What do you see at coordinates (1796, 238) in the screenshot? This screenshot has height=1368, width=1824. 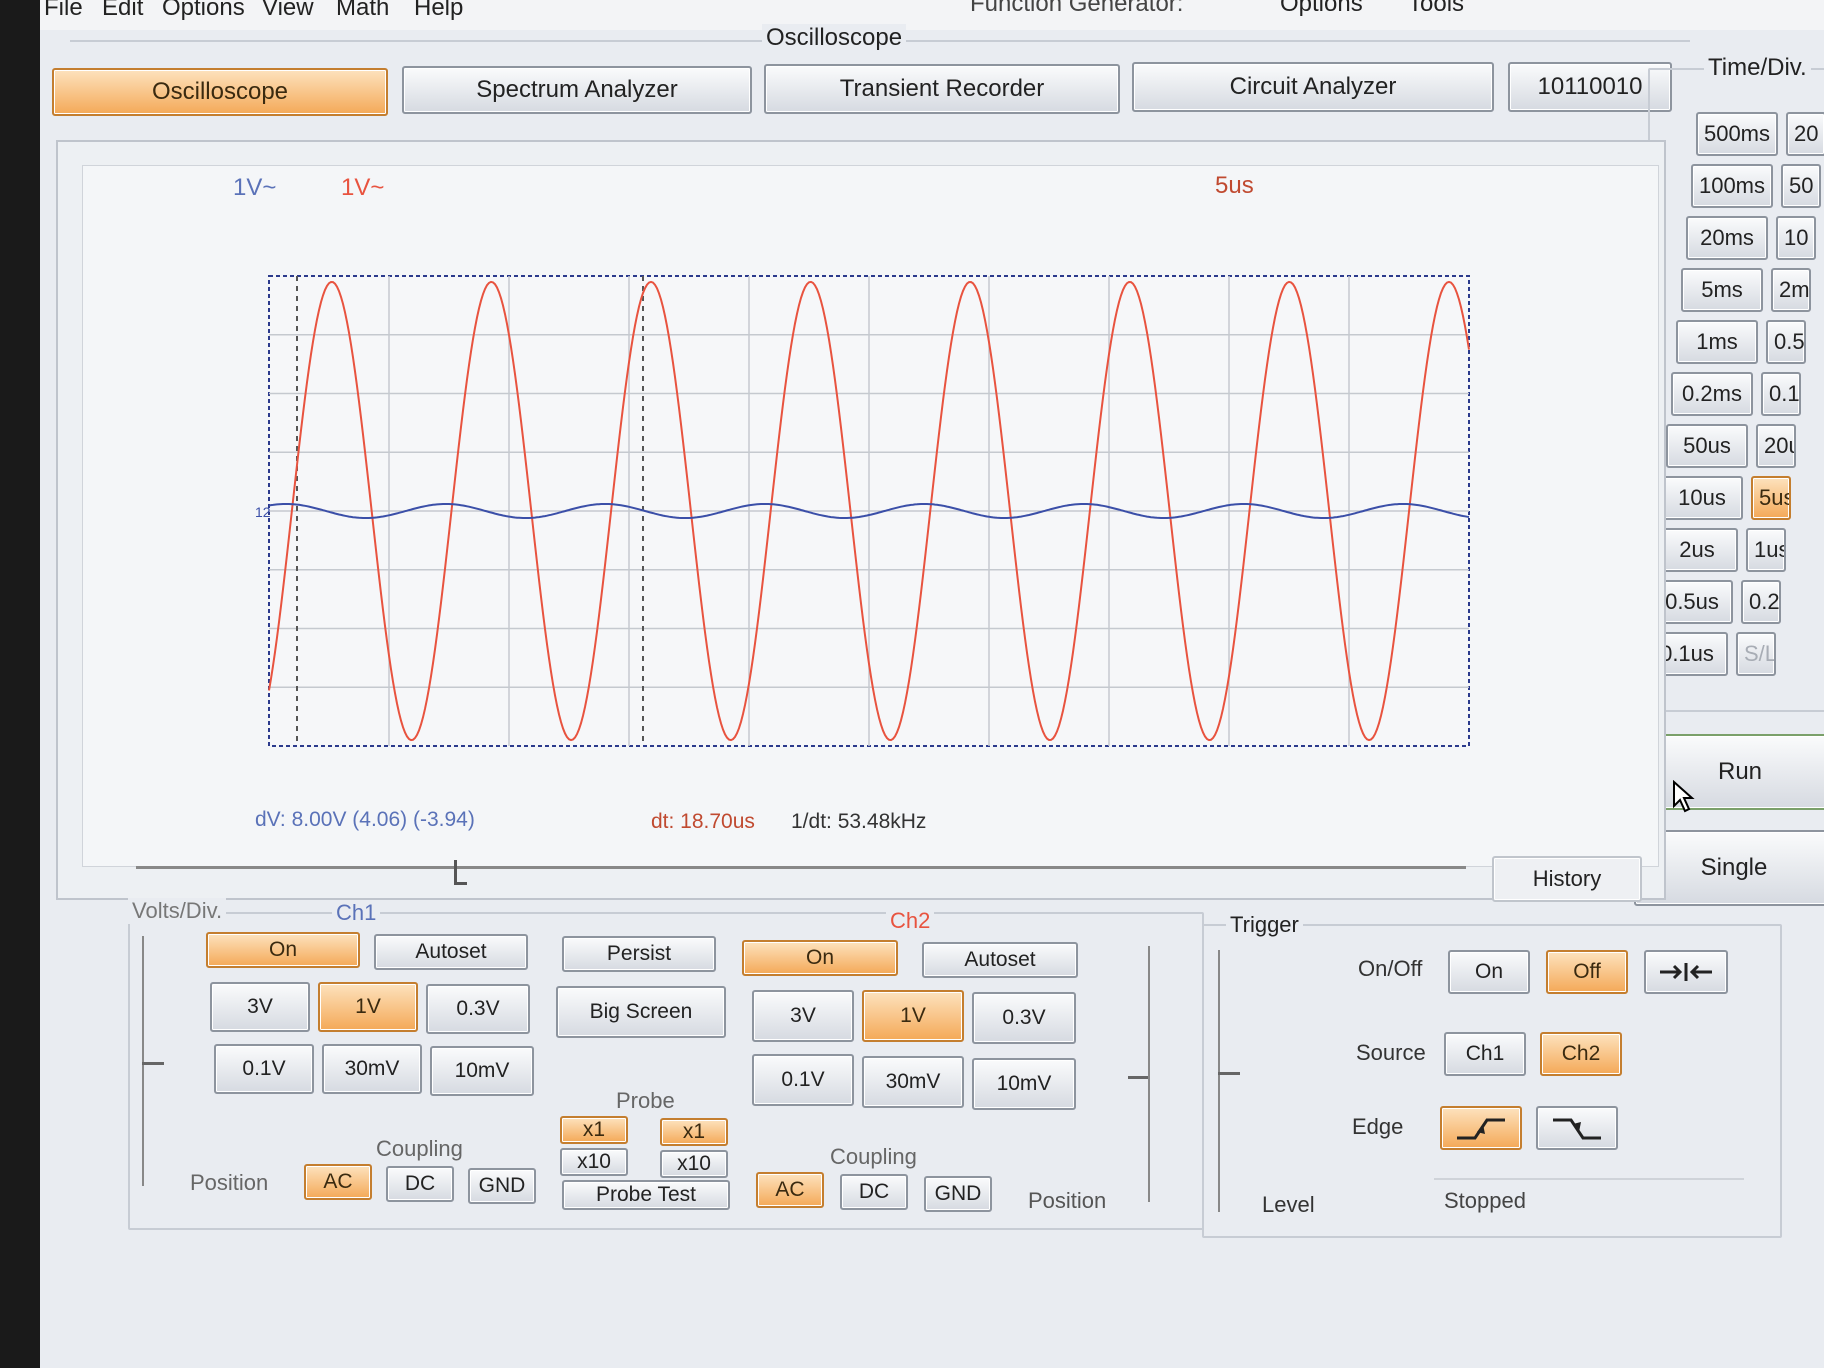 I see `time-div-10: 10` at bounding box center [1796, 238].